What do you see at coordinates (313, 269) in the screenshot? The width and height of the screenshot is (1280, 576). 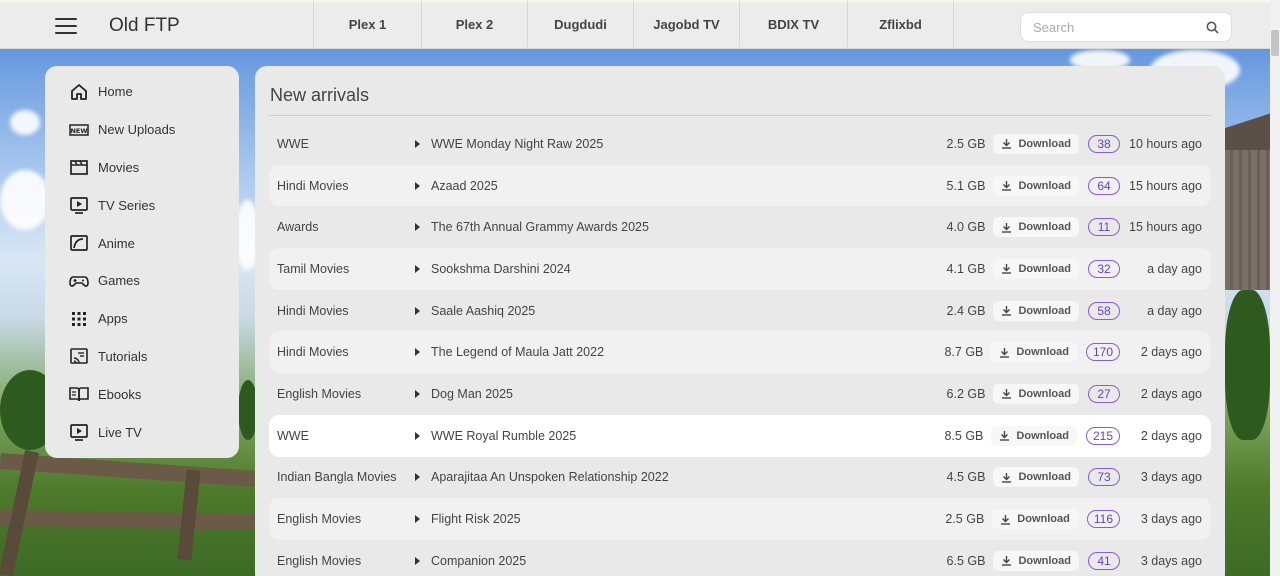 I see `item-category: Tamil Movies` at bounding box center [313, 269].